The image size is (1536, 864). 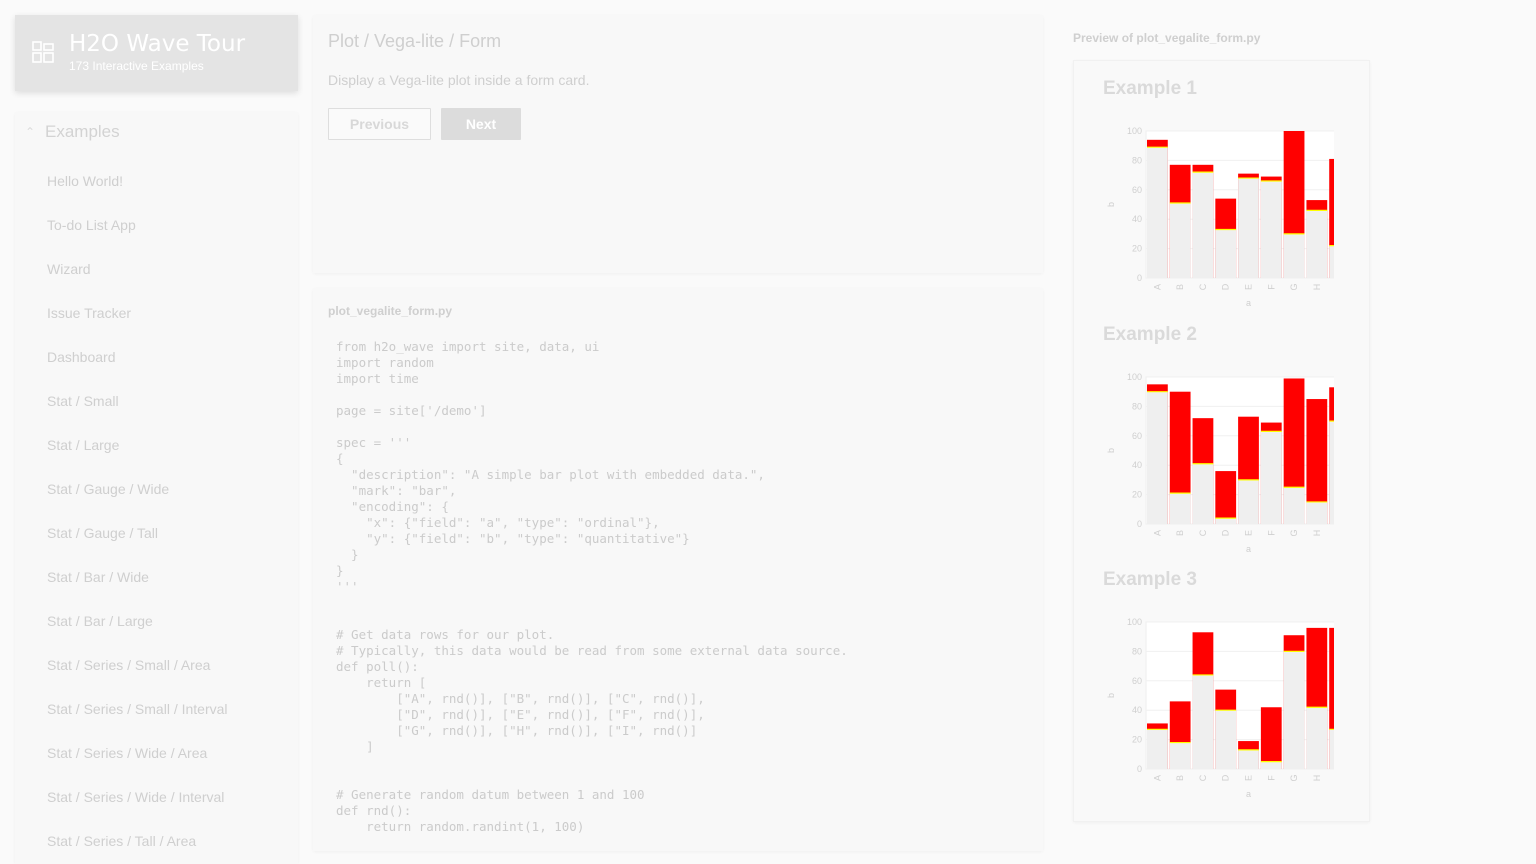 I want to click on nav-item: Stat / Series / Small / Interval, so click(x=137, y=709).